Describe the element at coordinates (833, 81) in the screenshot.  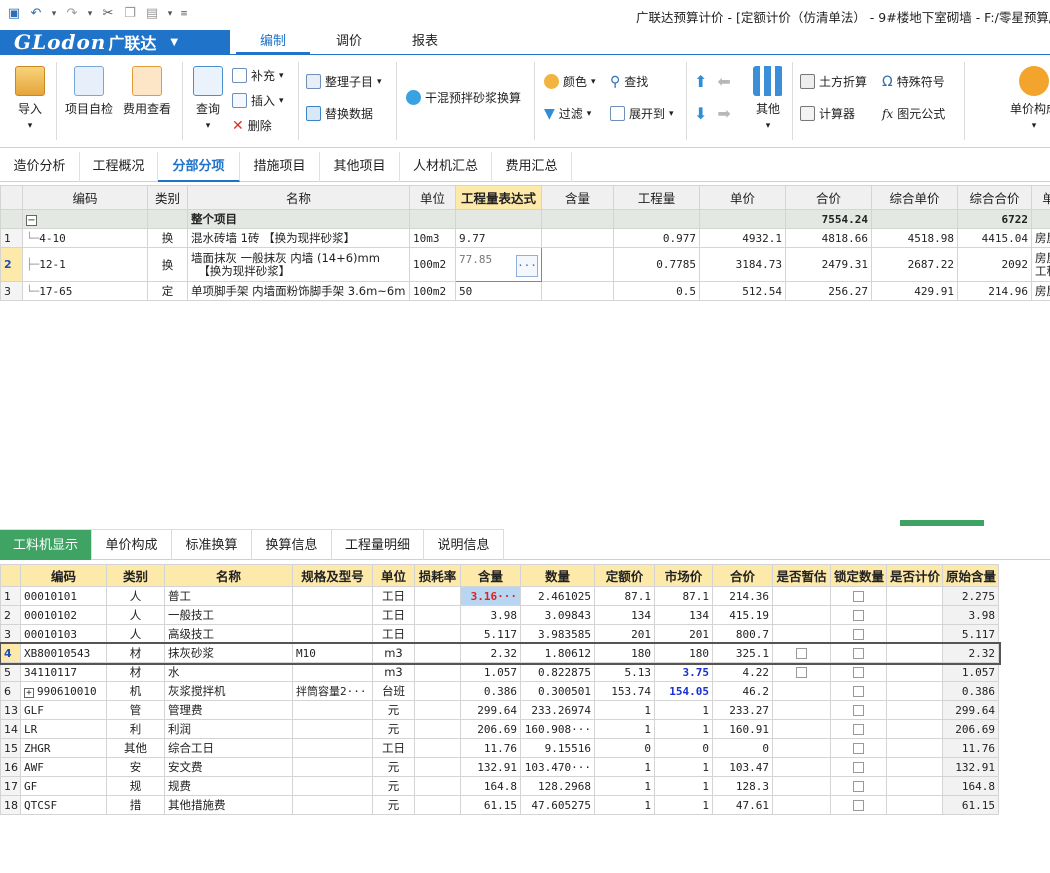
I see `earth-calc-button: 土方折算` at that location.